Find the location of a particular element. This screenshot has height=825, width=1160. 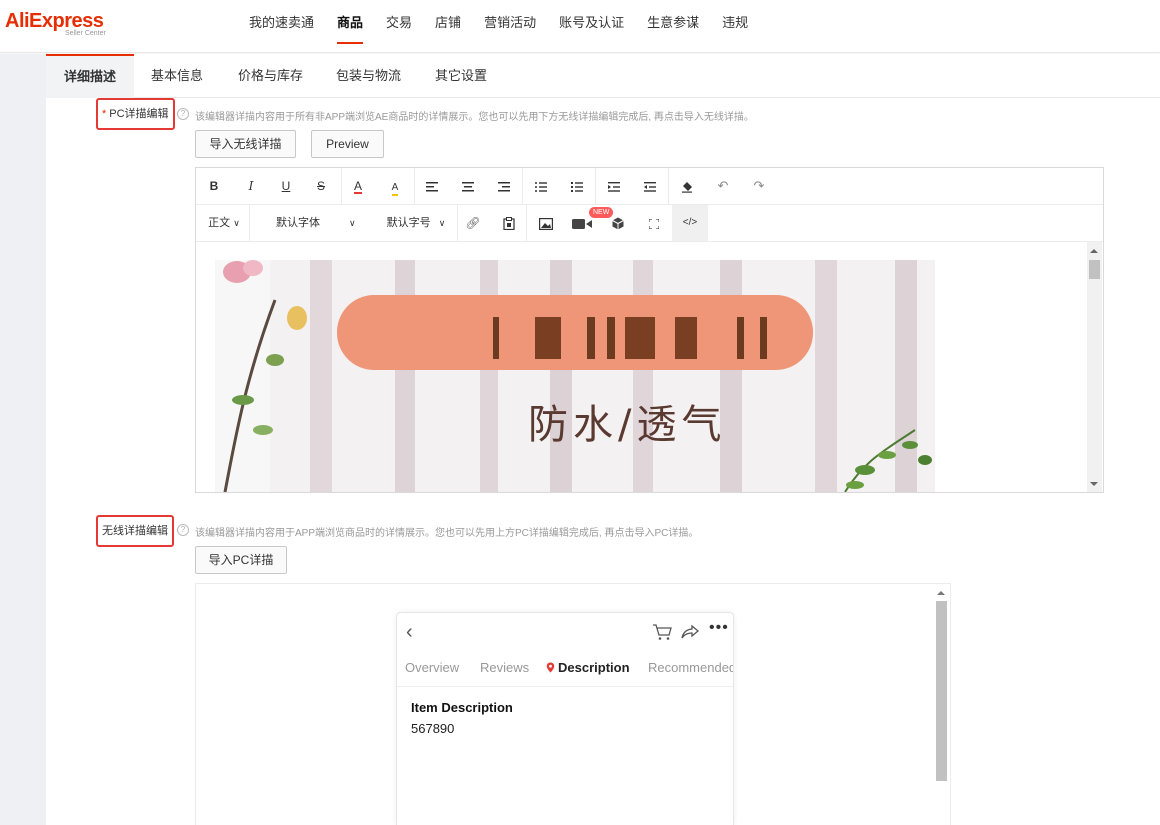

left-sidebar-strip is located at coordinates (23, 439).